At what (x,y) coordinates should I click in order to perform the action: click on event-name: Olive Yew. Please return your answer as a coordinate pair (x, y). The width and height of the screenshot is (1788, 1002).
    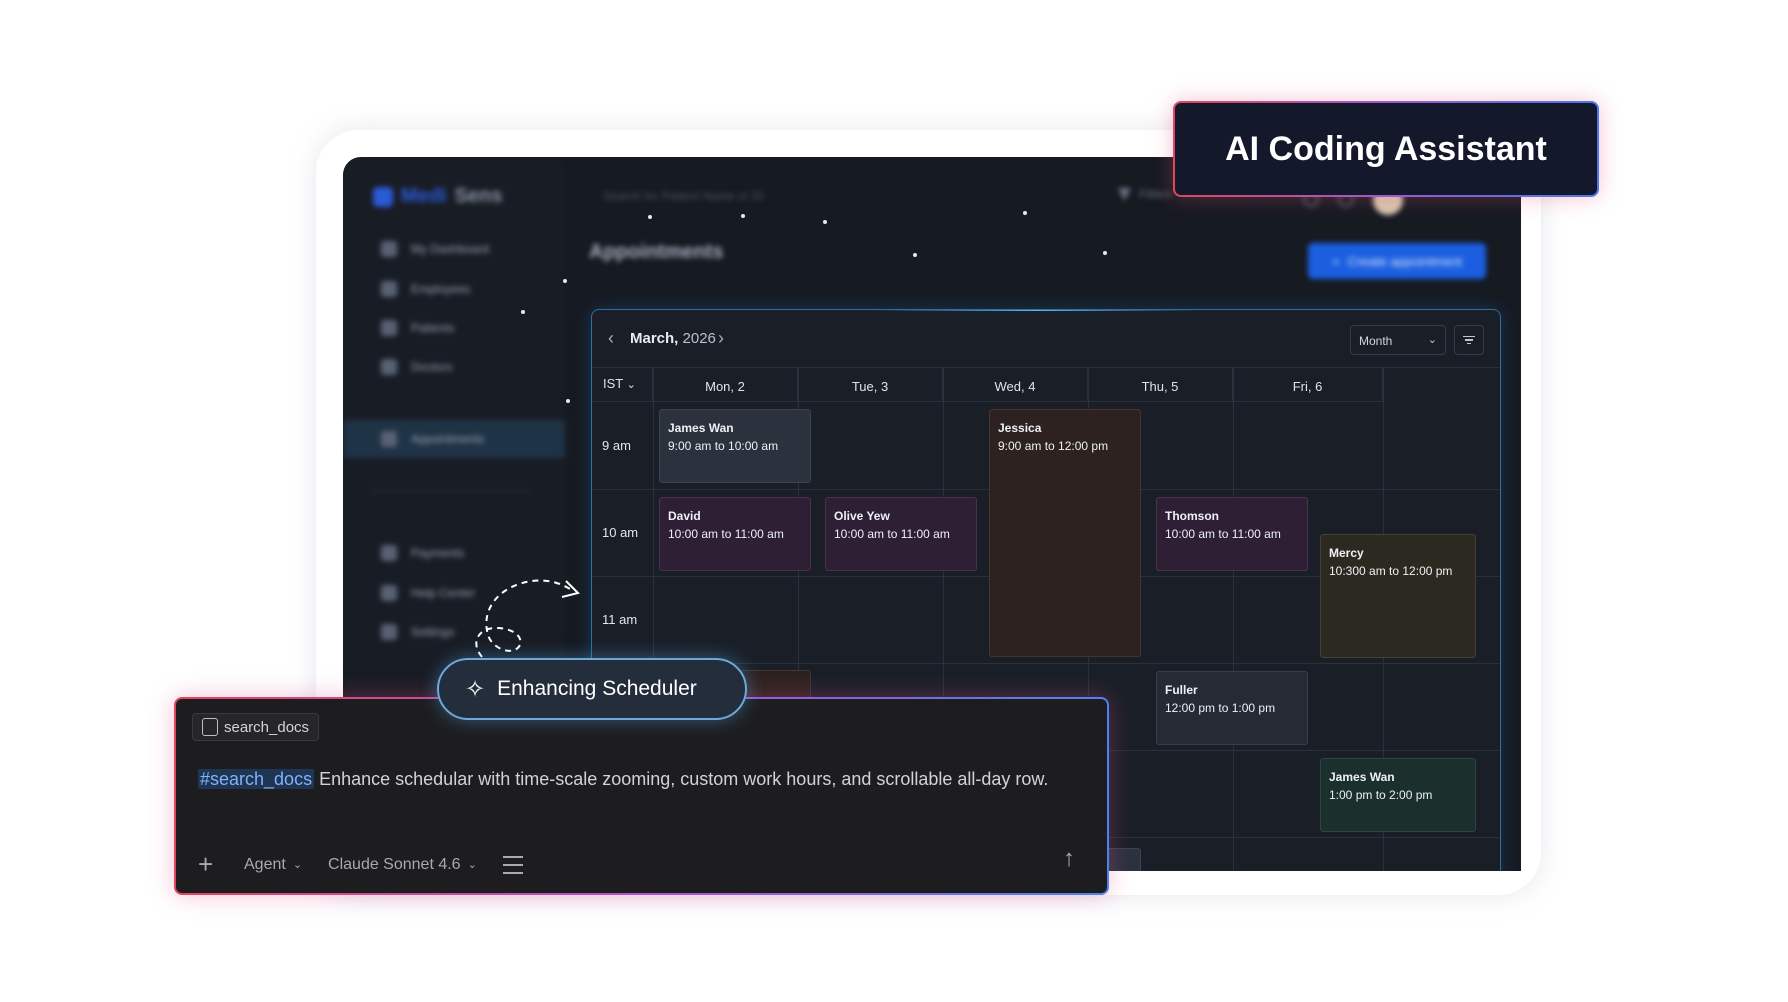
    Looking at the image, I should click on (862, 516).